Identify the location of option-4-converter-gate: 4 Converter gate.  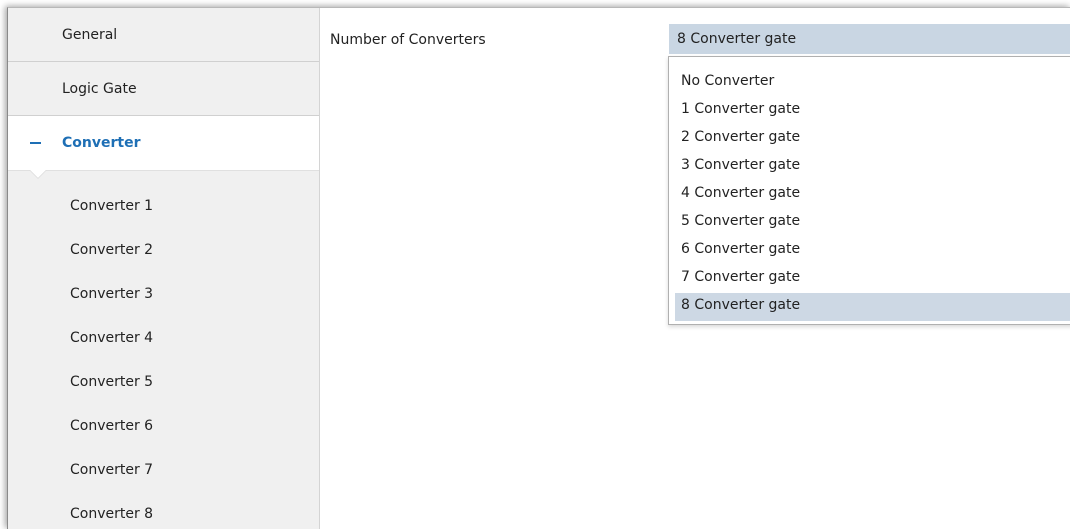
(872, 195).